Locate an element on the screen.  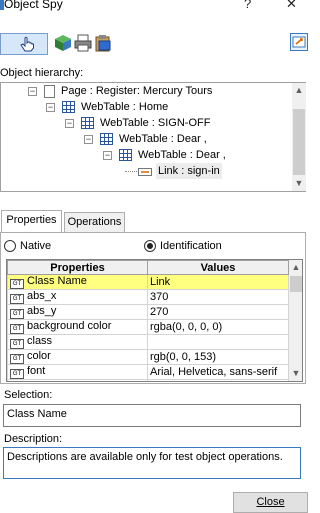
tree-node-page: Page : Register: Mercury Tours is located at coordinates (136, 91).